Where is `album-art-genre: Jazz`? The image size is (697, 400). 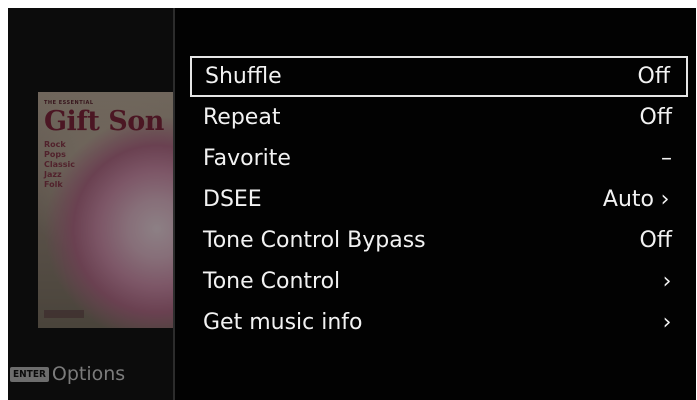
album-art-genre: Jazz is located at coordinates (53, 174).